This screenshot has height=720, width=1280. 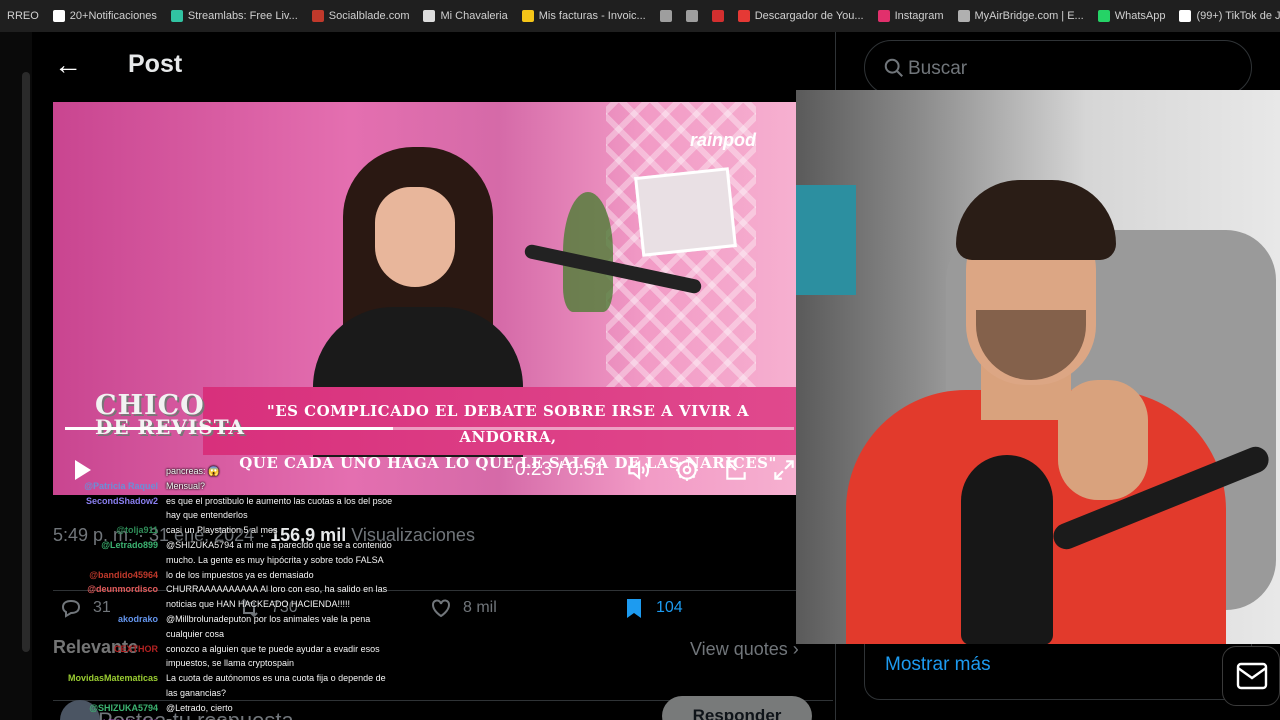 What do you see at coordinates (938, 665) in the screenshot?
I see `show-more-link: Mostrar más` at bounding box center [938, 665].